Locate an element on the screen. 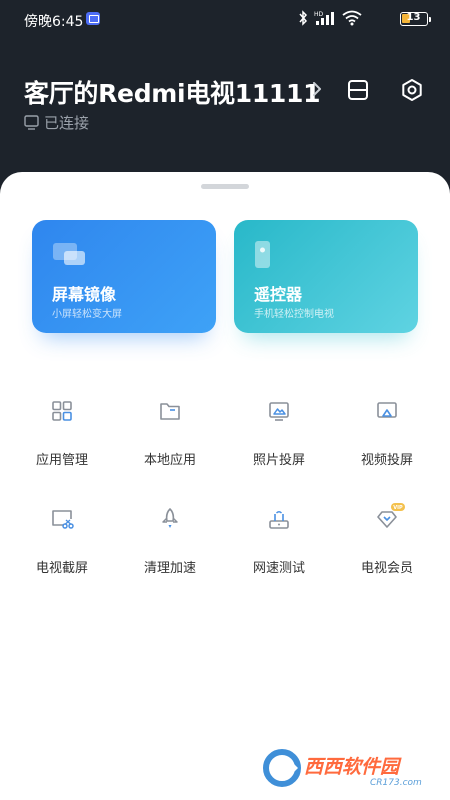  screen-mirror-title: 屏幕镜像 is located at coordinates (84, 294).